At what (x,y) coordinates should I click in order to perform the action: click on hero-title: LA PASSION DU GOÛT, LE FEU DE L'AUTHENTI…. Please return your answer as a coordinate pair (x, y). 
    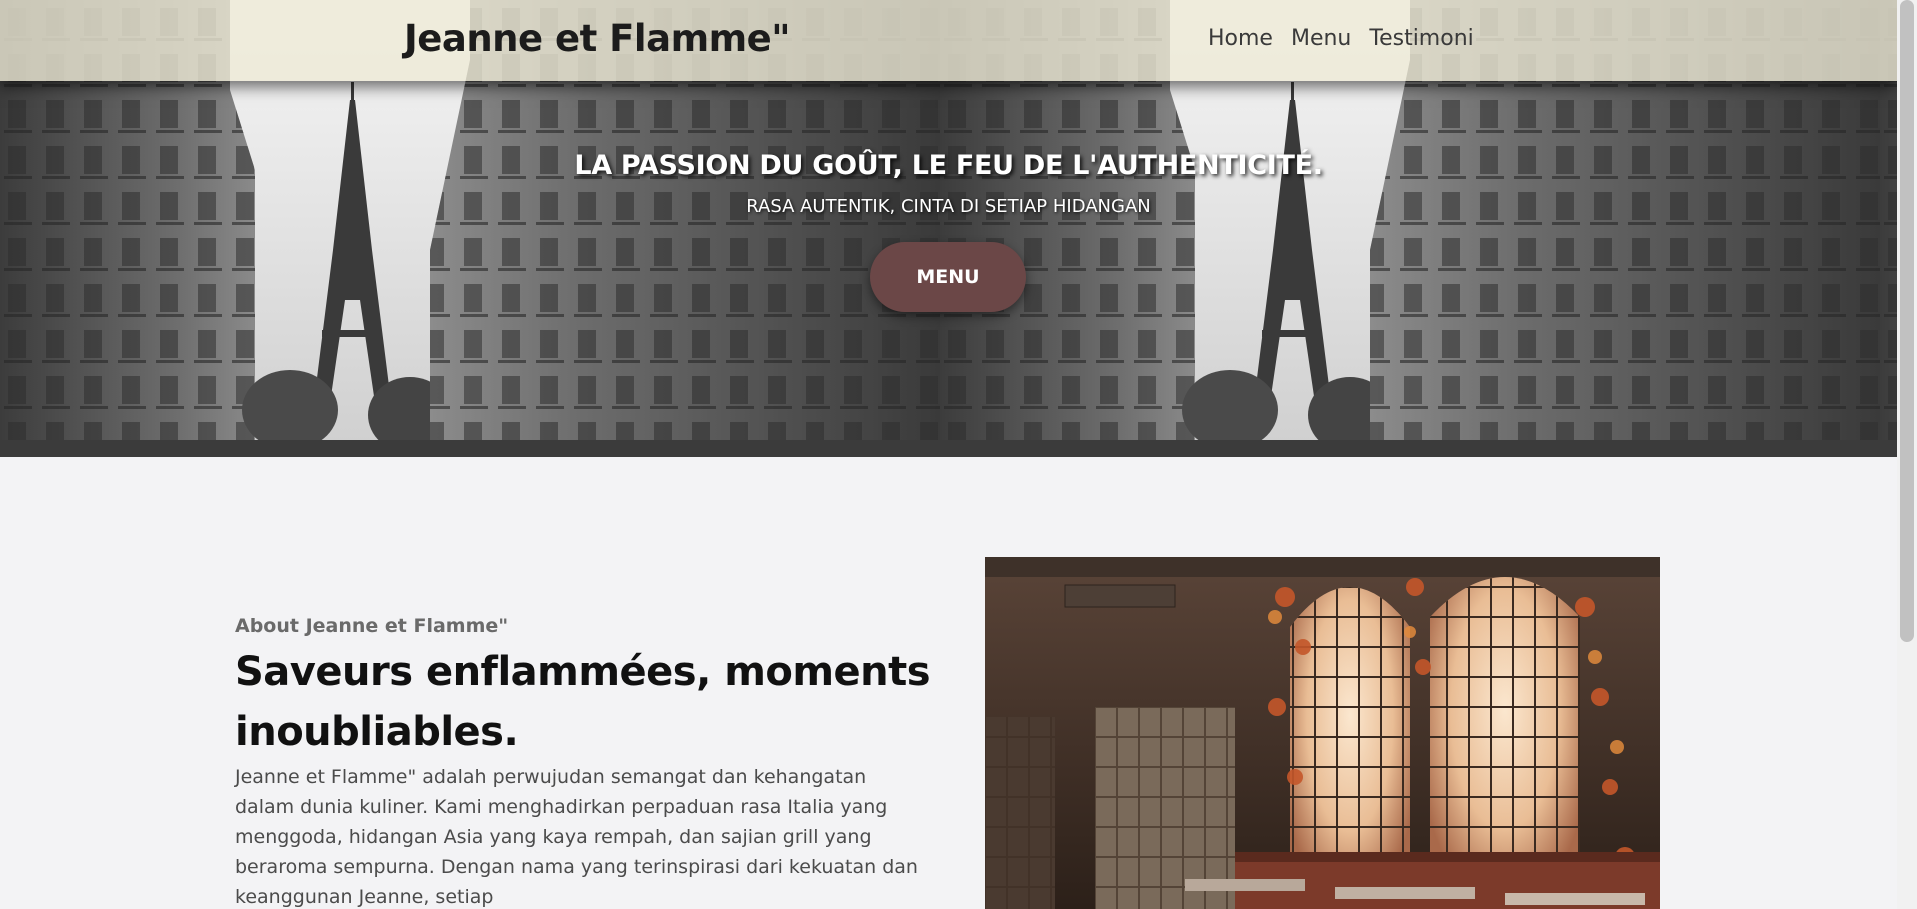
    Looking at the image, I should click on (948, 165).